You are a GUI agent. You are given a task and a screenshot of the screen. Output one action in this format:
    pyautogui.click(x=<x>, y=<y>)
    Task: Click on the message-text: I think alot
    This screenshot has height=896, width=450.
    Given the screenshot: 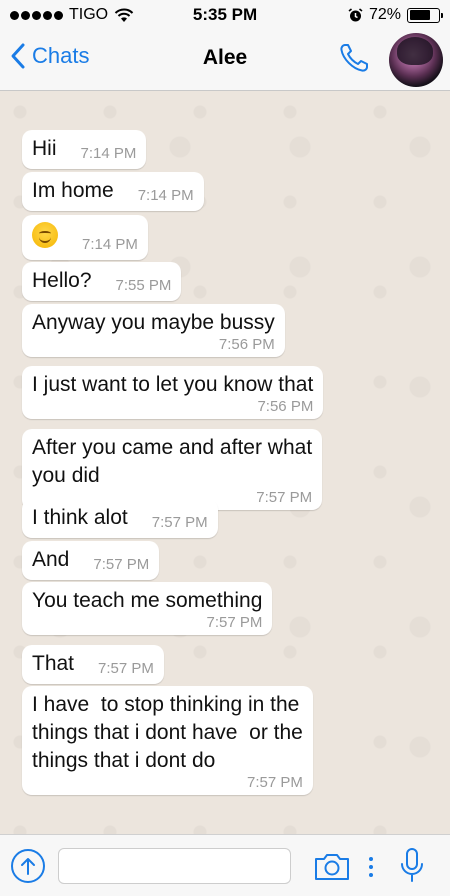 What is the action you would take?
    pyautogui.click(x=80, y=517)
    